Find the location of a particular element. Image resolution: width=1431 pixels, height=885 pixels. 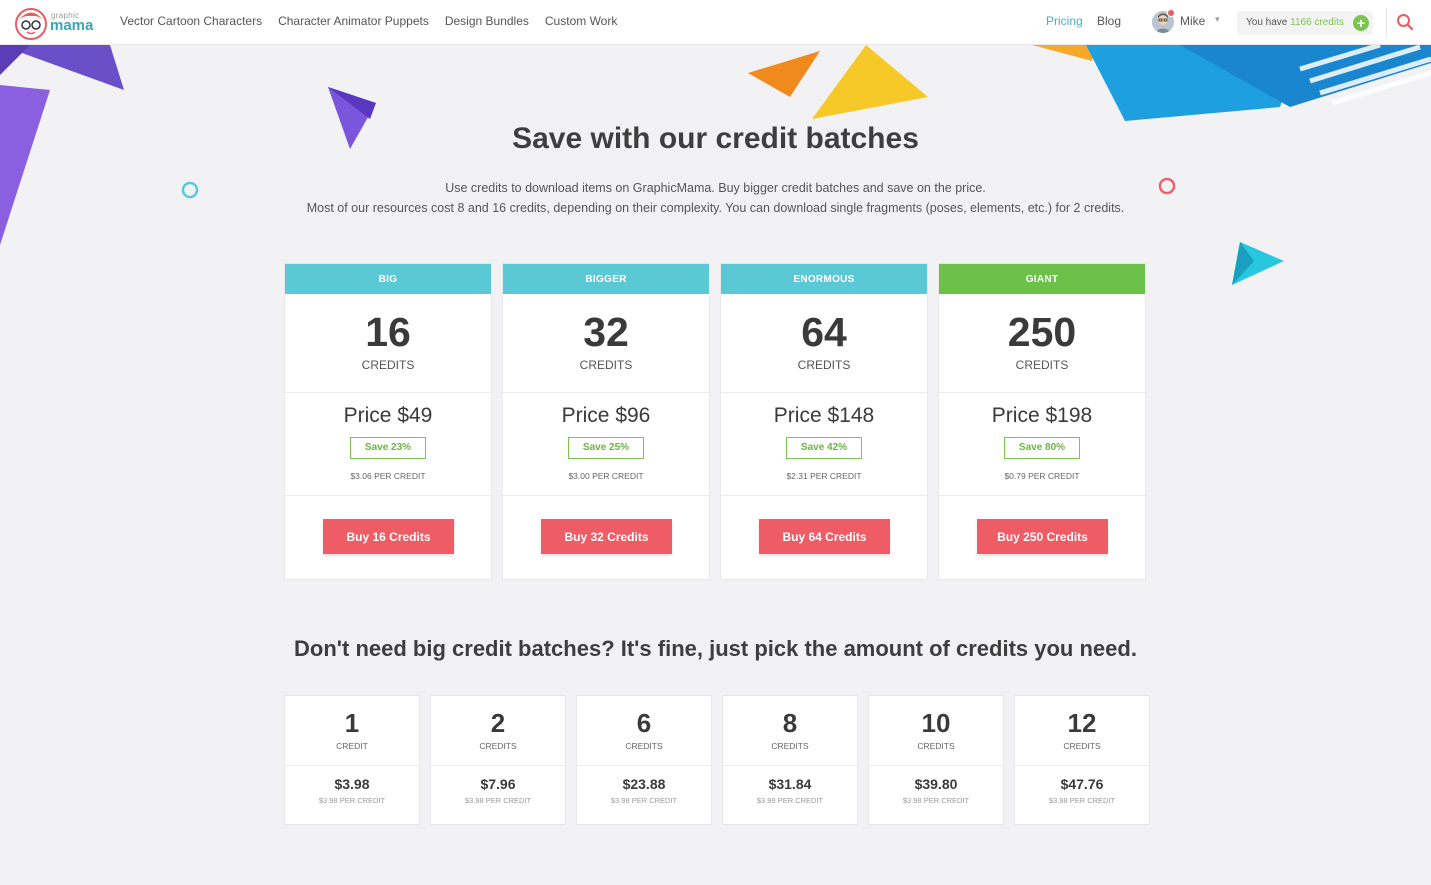

batch-price: Price $198 is located at coordinates (1042, 415).